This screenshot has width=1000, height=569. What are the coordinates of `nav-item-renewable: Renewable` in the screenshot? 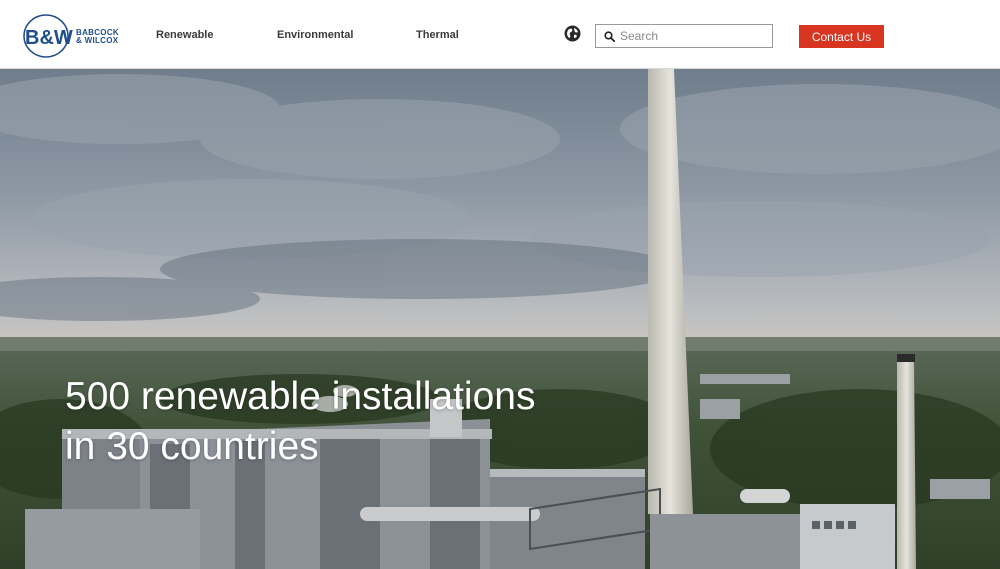 It's located at (184, 35).